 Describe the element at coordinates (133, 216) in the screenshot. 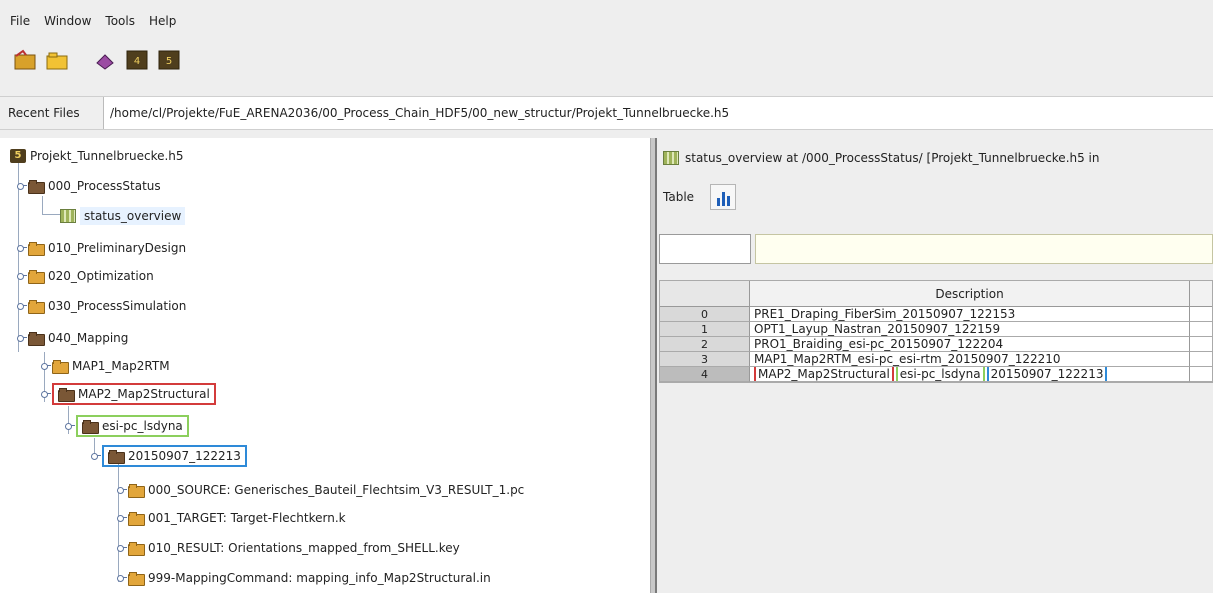

I see `tree-item-label: status_overview` at that location.